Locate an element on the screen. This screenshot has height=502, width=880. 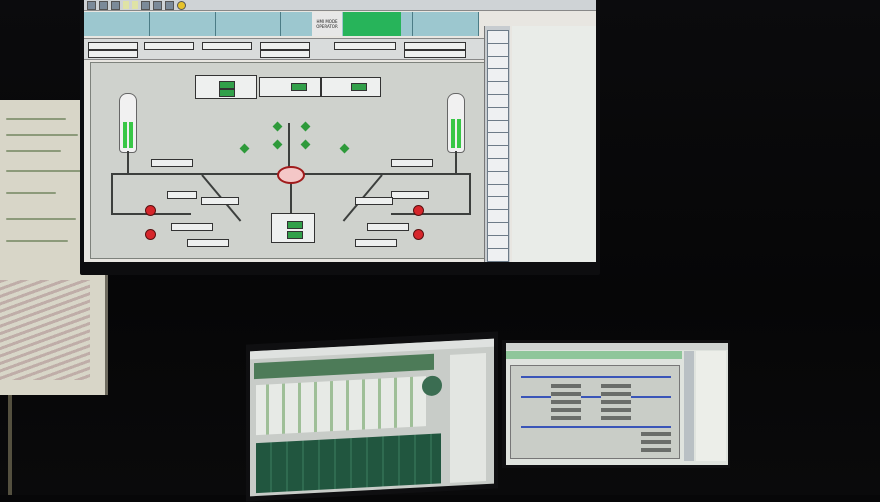
vessel-left is located at coordinates (128, 123).